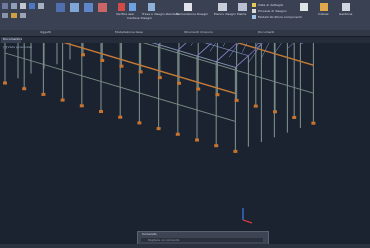 The height and width of the screenshot is (248, 370). Describe the element at coordinates (254, 17) in the screenshot. I see `component-model-icon` at that location.